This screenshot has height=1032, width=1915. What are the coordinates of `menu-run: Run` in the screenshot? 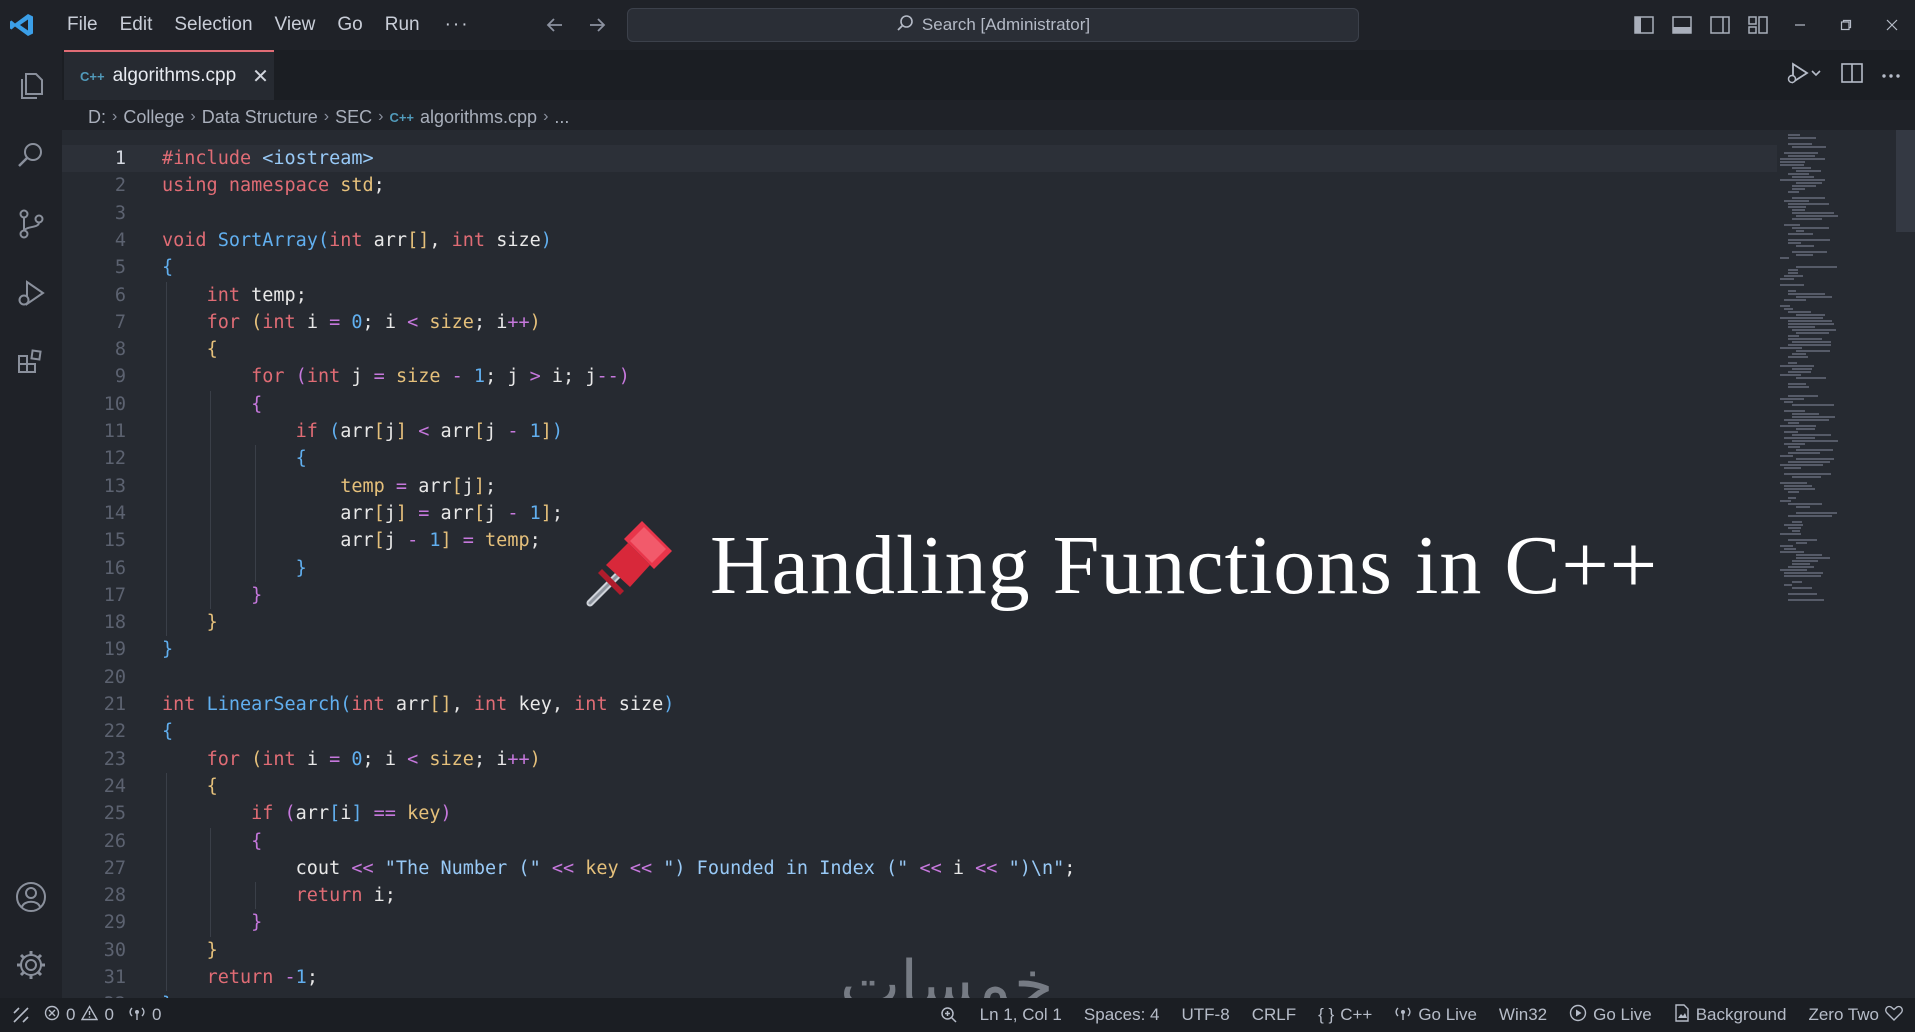 It's located at (402, 25).